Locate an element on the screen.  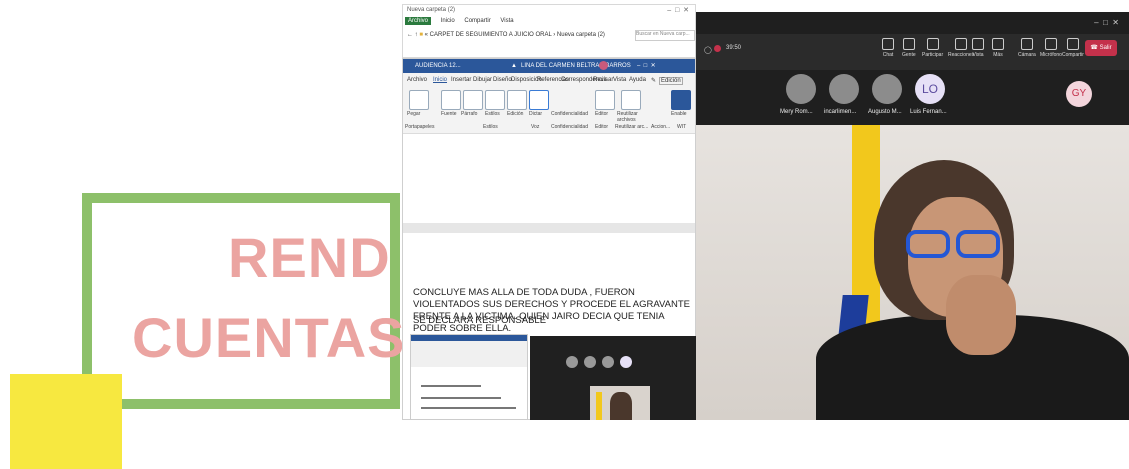
enable-label: Enable is located at coordinates (679, 114).